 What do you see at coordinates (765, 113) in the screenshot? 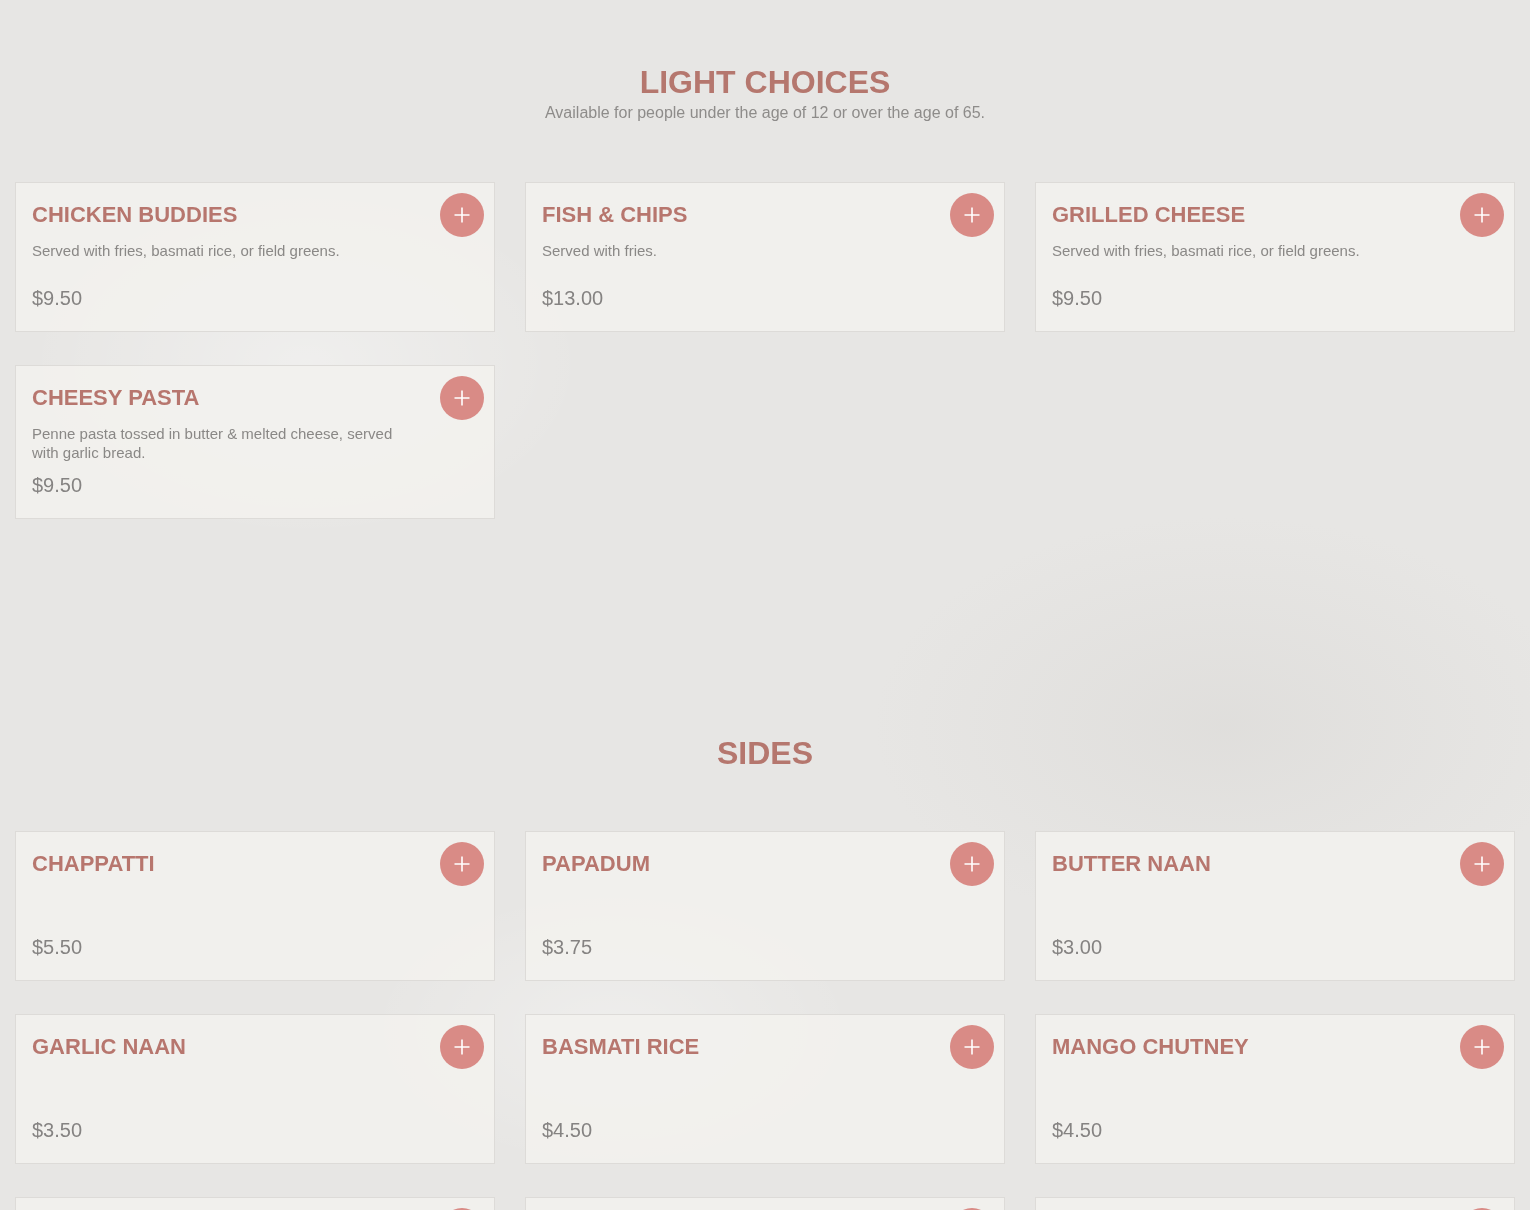
I see `section-subtitle: Available for people under the age of 12 or over the age of 65.` at bounding box center [765, 113].